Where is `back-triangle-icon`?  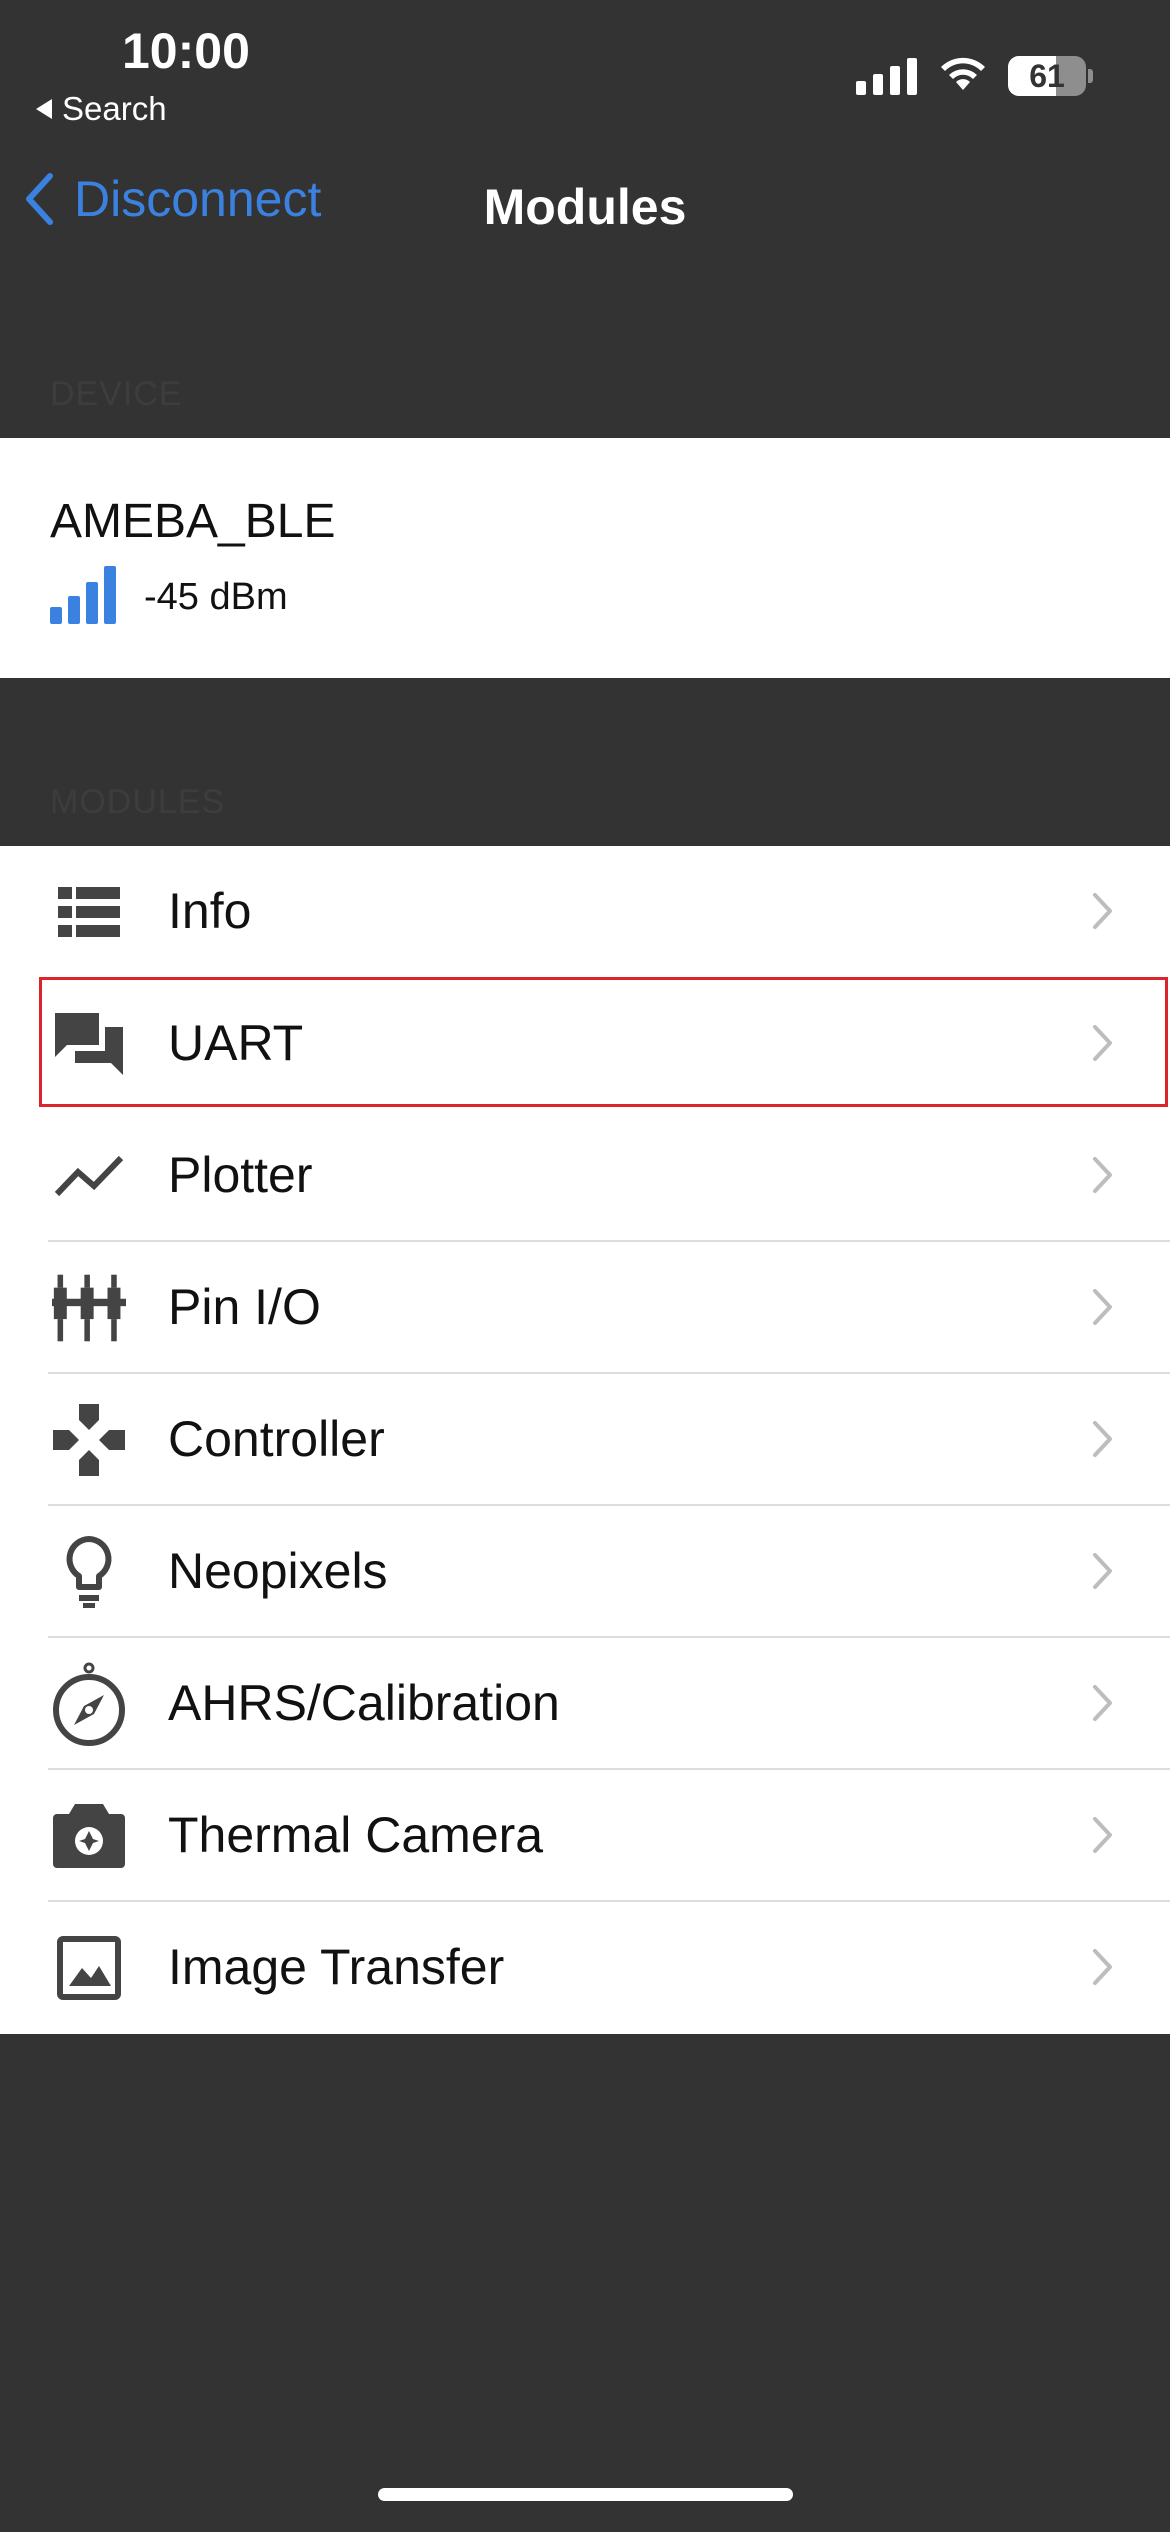 back-triangle-icon is located at coordinates (44, 109).